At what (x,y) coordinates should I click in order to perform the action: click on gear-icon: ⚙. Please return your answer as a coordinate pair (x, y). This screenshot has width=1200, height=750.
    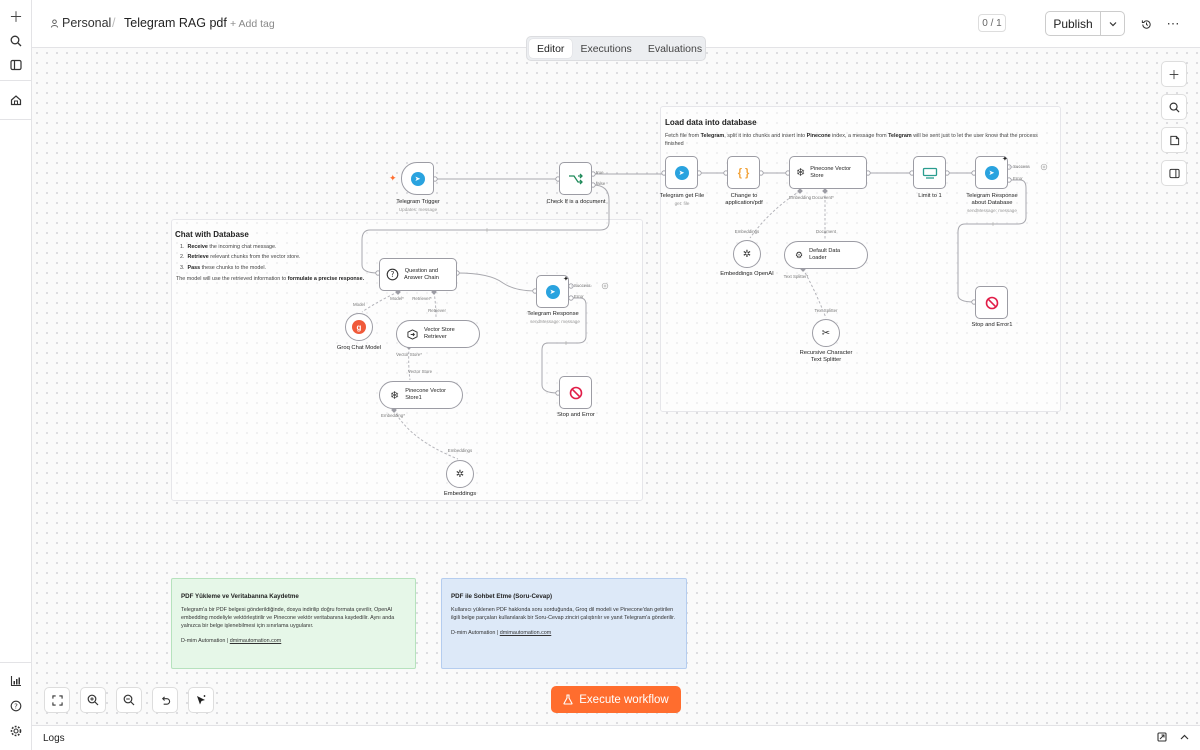
    Looking at the image, I should click on (799, 254).